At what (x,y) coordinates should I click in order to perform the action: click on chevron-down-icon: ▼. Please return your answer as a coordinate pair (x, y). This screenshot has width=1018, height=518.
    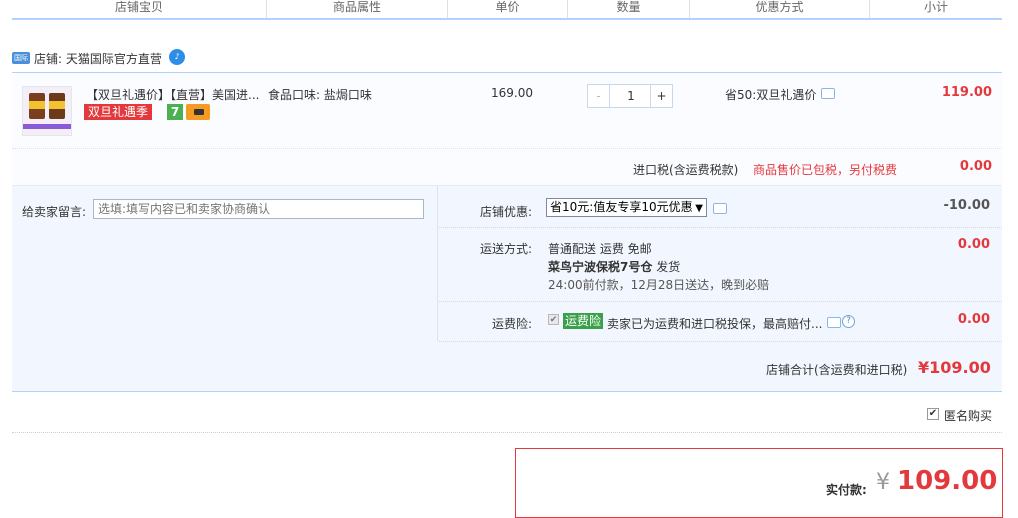
    Looking at the image, I should click on (699, 208).